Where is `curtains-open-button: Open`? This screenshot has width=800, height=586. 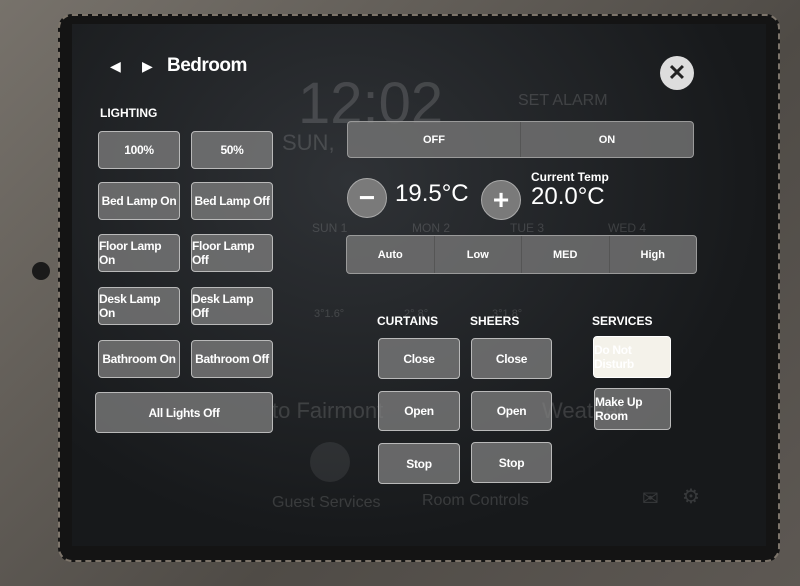
curtains-open-button: Open is located at coordinates (419, 411).